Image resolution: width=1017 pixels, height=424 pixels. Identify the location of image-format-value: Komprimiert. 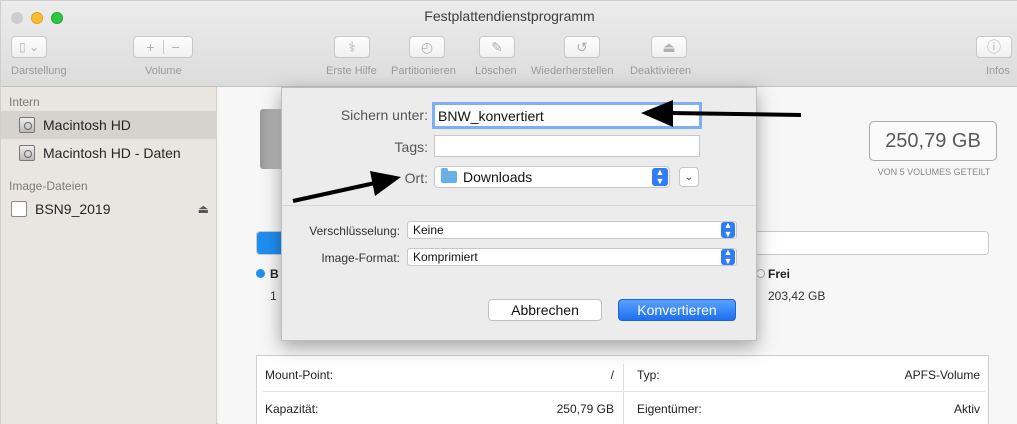
(445, 257).